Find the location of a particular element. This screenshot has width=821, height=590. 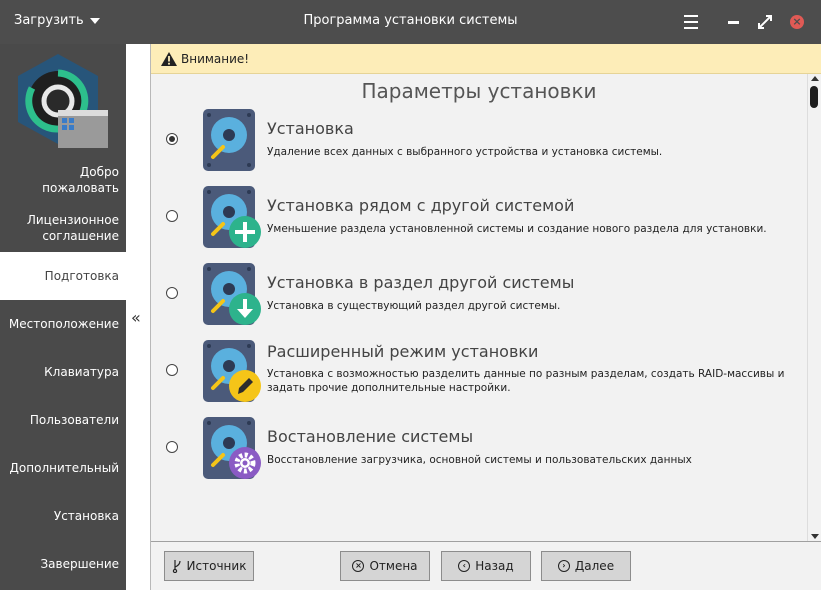

radio-install is located at coordinates (172, 139).